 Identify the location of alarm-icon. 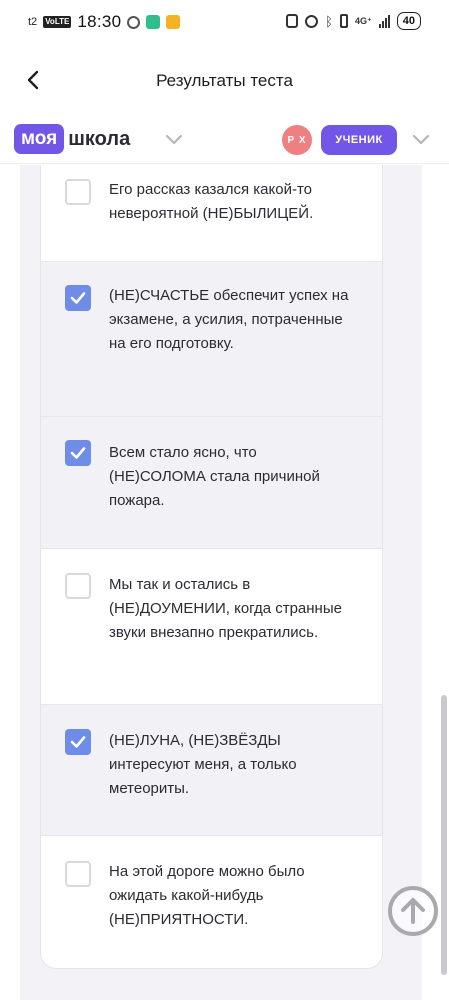
(312, 21).